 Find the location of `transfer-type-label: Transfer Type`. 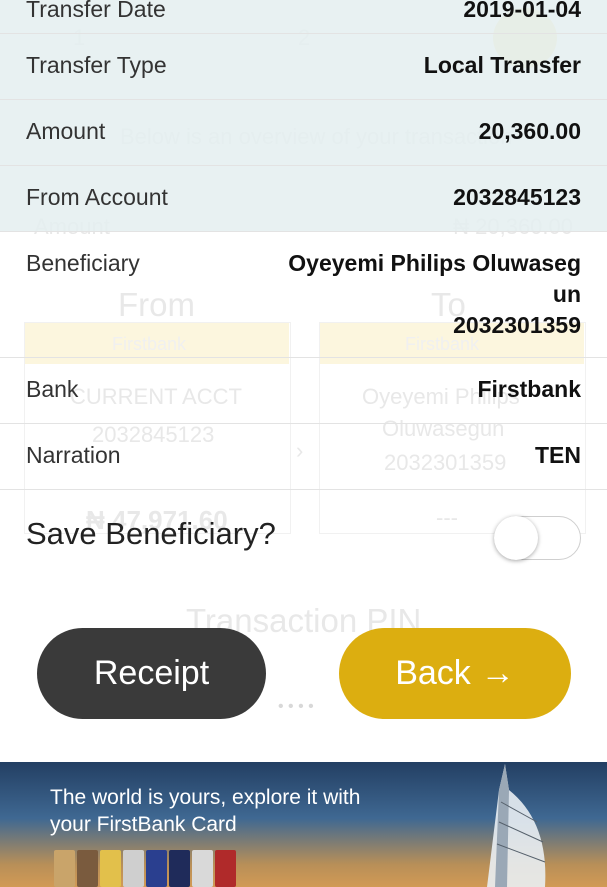

transfer-type-label: Transfer Type is located at coordinates (96, 65).